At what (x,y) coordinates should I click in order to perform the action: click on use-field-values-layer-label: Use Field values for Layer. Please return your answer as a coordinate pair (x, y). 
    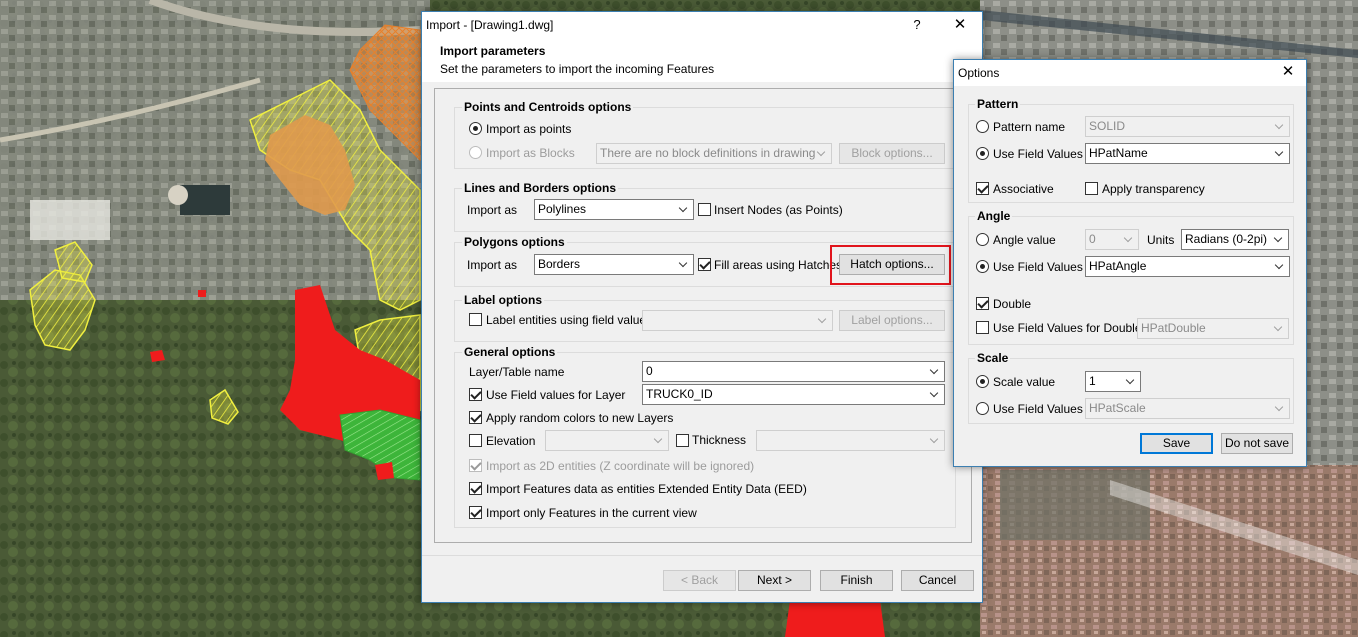
    Looking at the image, I should click on (556, 395).